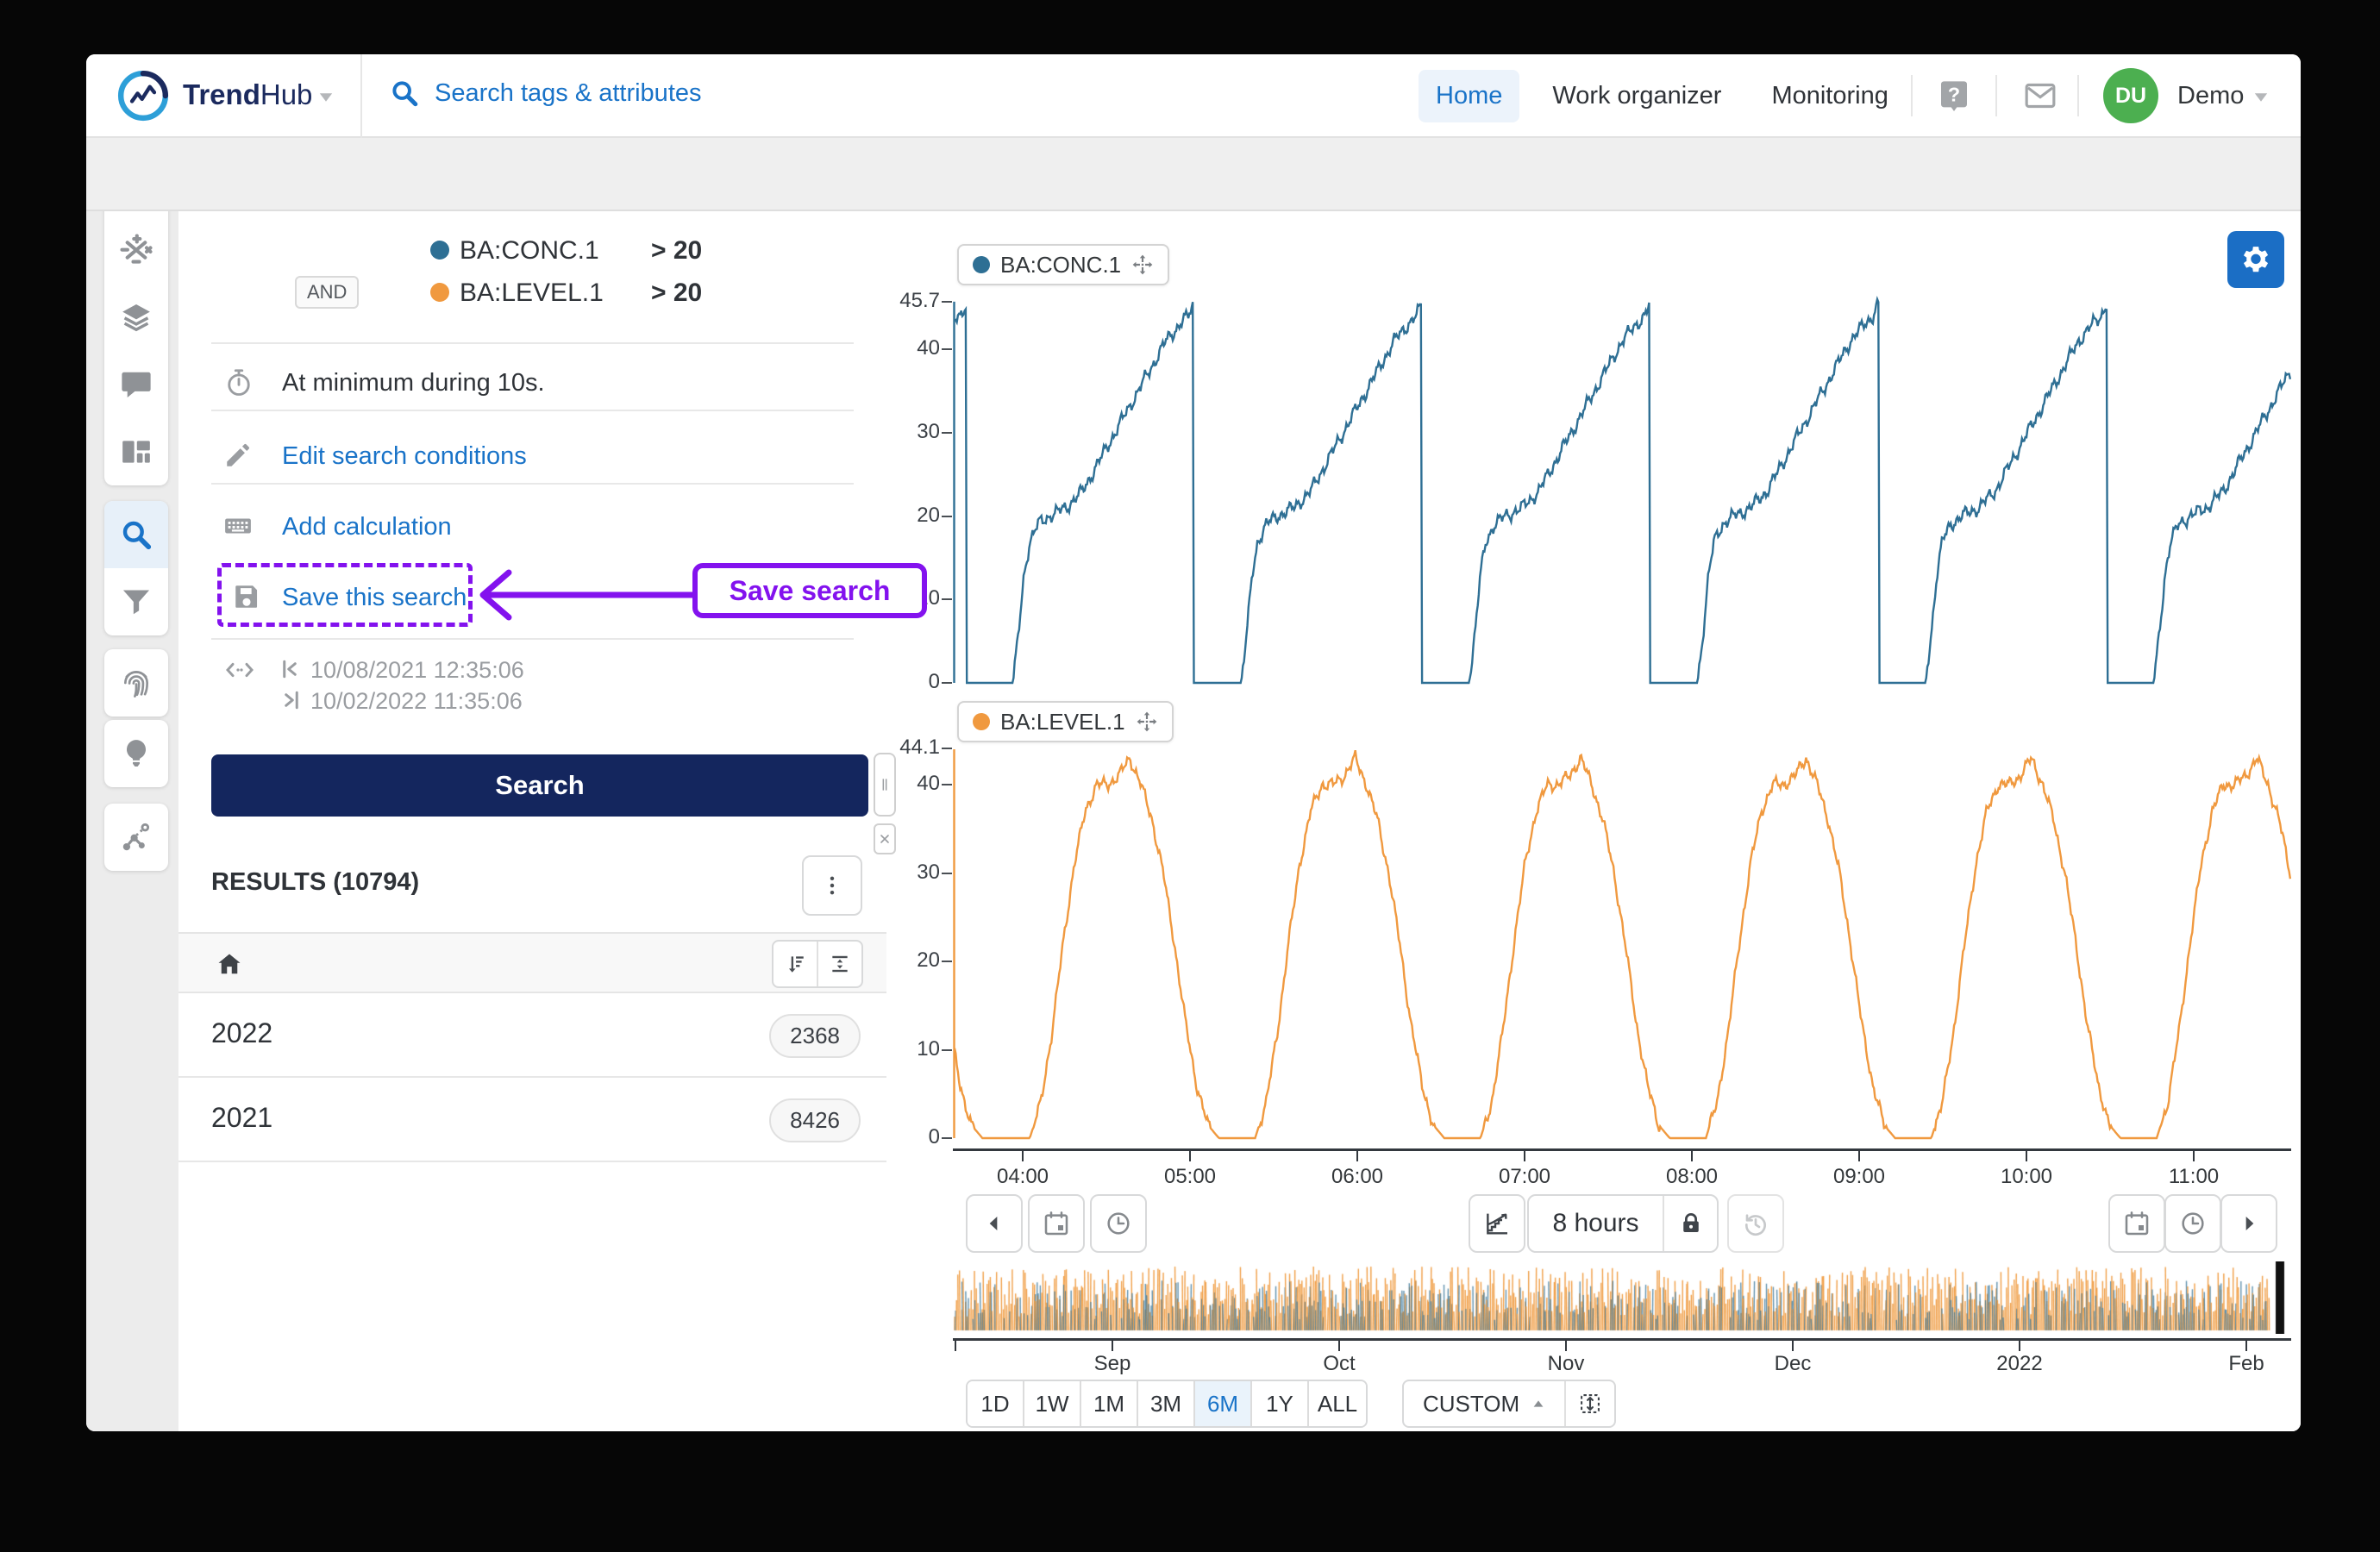 This screenshot has height=1552, width=2380. I want to click on range-start-value: 10/08/2021 12:35:06, so click(417, 670).